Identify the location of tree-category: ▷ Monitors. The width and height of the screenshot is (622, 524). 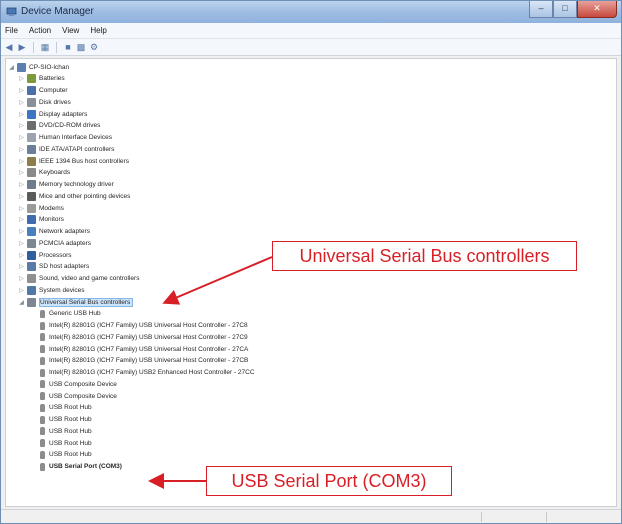
(41, 220).